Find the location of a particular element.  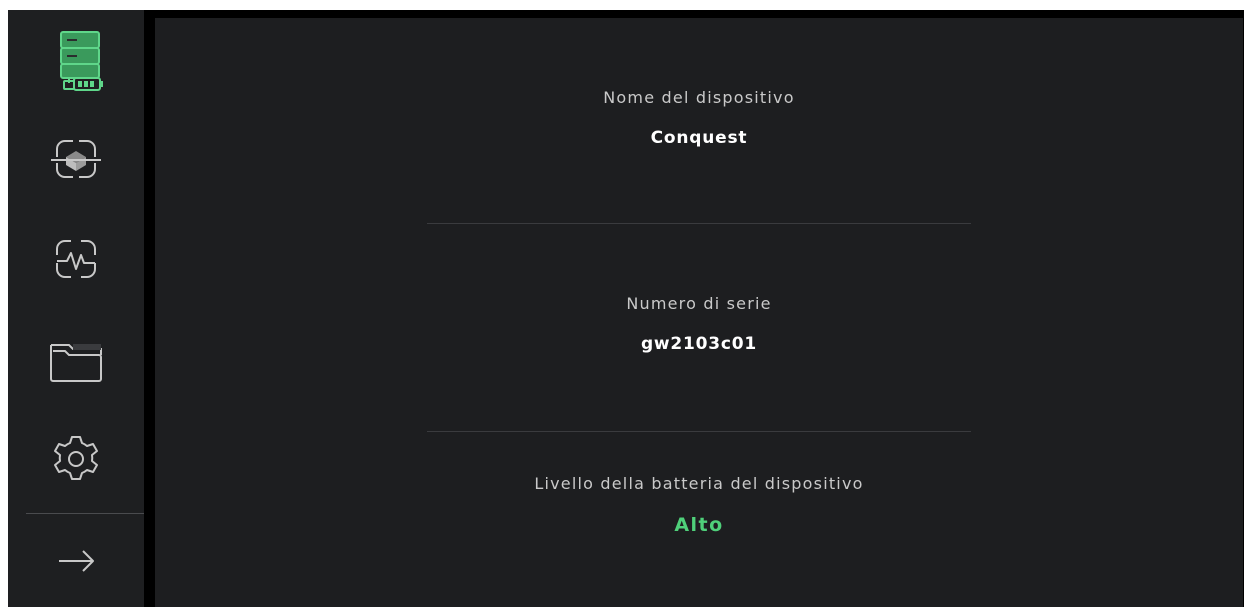

serial-number-label: Numero di serie is located at coordinates (699, 303).